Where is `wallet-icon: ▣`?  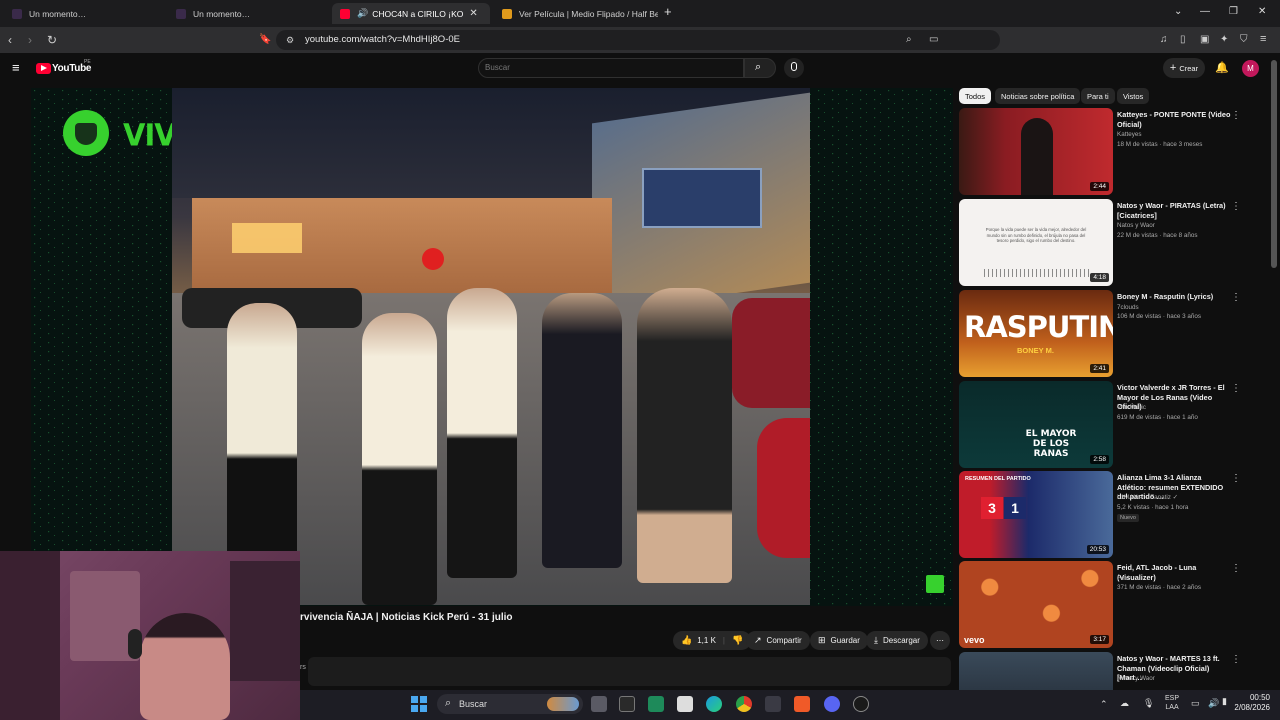 wallet-icon: ▣ is located at coordinates (1204, 39).